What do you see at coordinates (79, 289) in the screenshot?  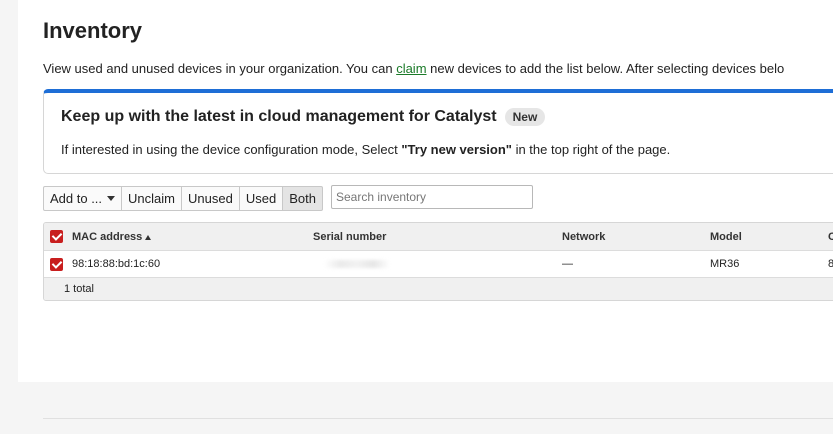 I see `total-count: 1 total` at bounding box center [79, 289].